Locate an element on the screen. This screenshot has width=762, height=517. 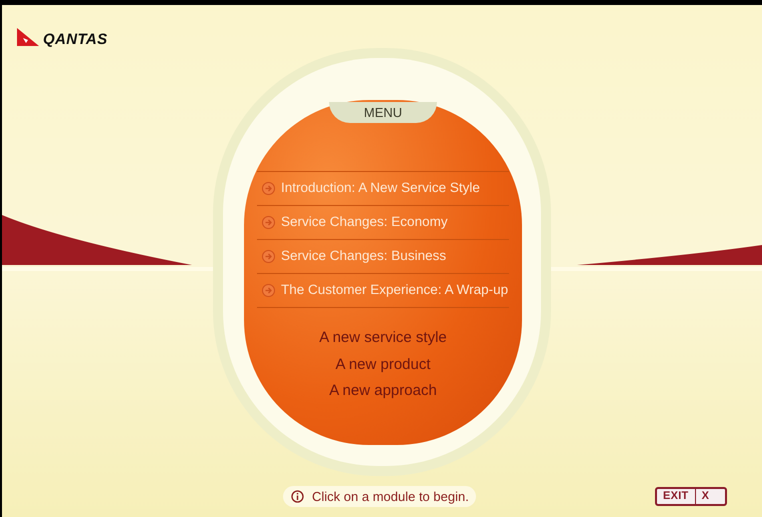
logo-text: QANTAS is located at coordinates (75, 40).